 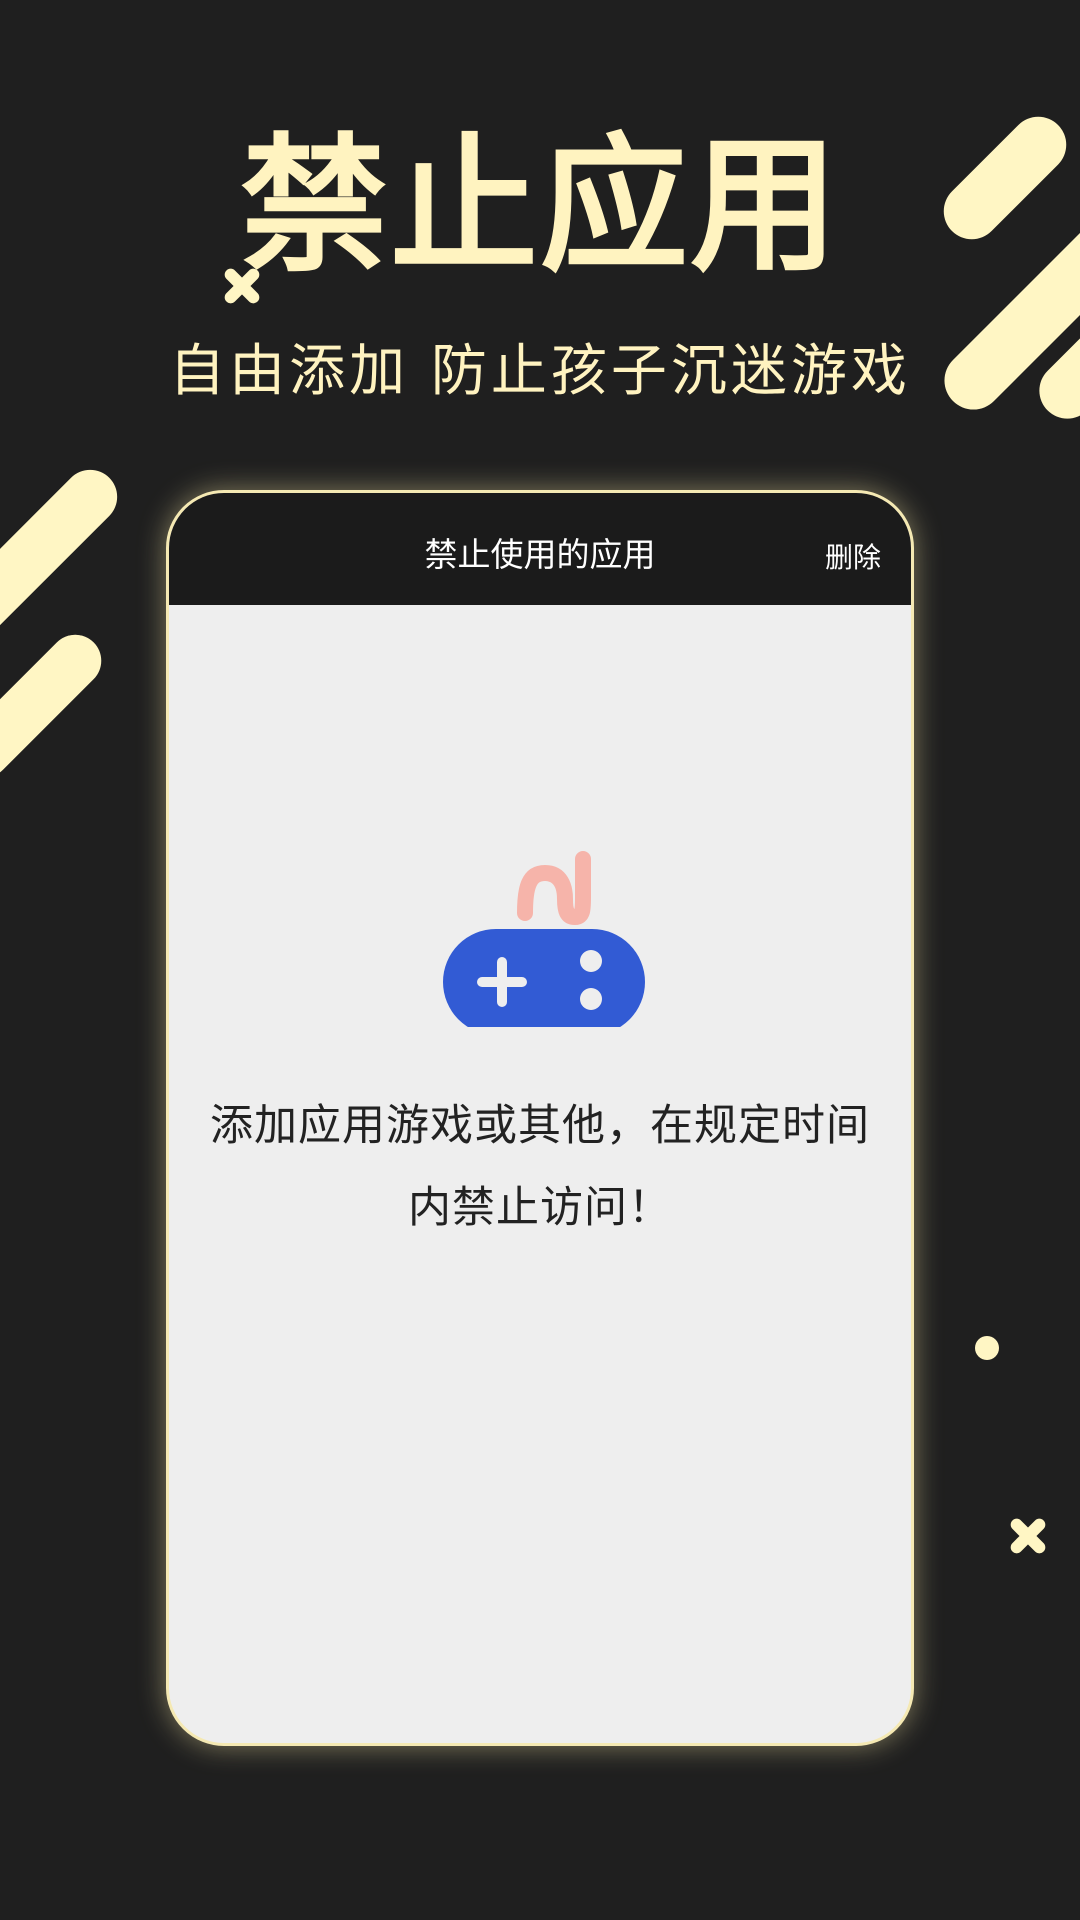 I want to click on gamepad-icon, so click(x=543, y=939).